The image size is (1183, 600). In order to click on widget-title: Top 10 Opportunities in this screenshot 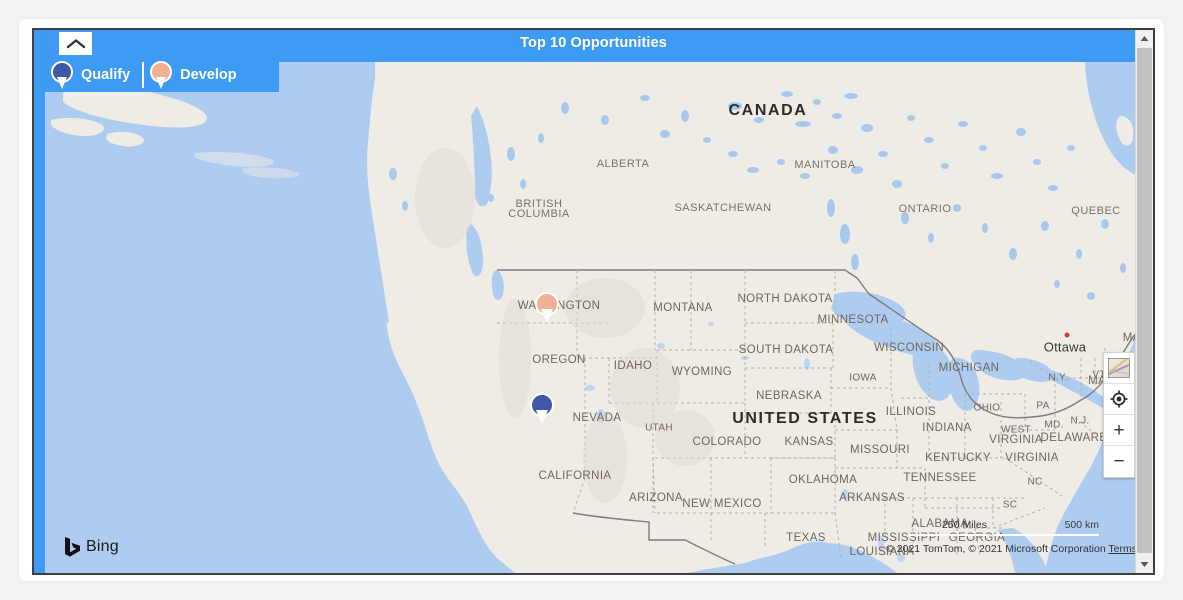, I will do `click(593, 43)`.